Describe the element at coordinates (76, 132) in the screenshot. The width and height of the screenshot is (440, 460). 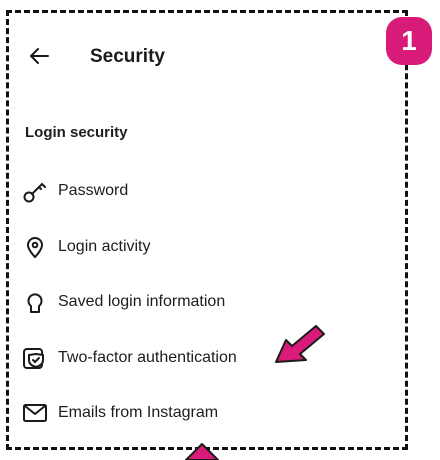
I see `section-title: Login security` at that location.